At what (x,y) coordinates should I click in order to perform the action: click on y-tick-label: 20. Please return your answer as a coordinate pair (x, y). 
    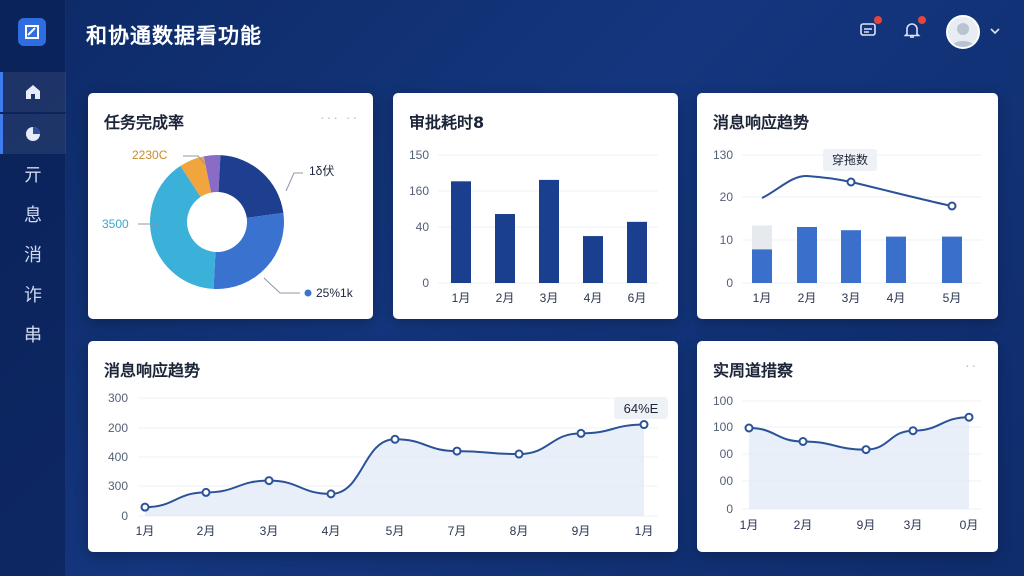
    Looking at the image, I should click on (727, 197).